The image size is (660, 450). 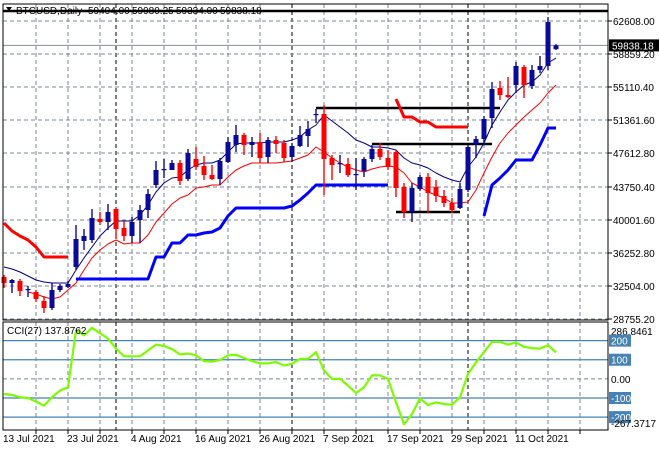 What do you see at coordinates (633, 46) in the screenshot?
I see `current-price-label: 59838.18` at bounding box center [633, 46].